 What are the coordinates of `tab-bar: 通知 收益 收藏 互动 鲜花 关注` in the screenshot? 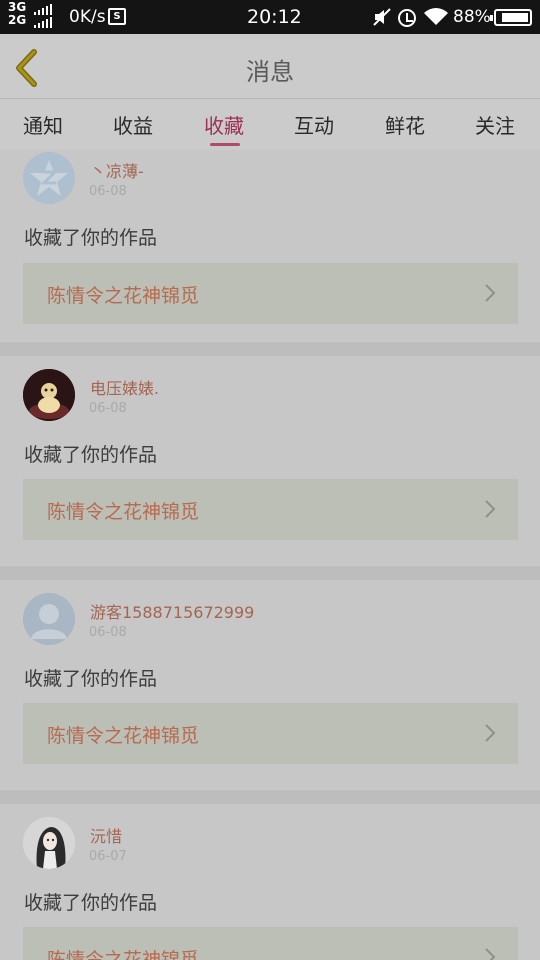 It's located at (270, 125).